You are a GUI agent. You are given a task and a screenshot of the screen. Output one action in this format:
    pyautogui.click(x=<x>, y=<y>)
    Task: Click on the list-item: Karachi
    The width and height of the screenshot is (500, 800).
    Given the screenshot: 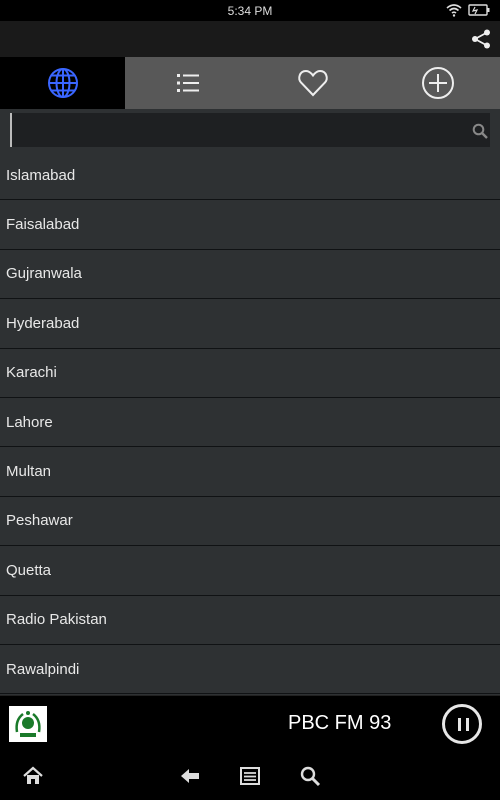 What is the action you would take?
    pyautogui.click(x=250, y=373)
    